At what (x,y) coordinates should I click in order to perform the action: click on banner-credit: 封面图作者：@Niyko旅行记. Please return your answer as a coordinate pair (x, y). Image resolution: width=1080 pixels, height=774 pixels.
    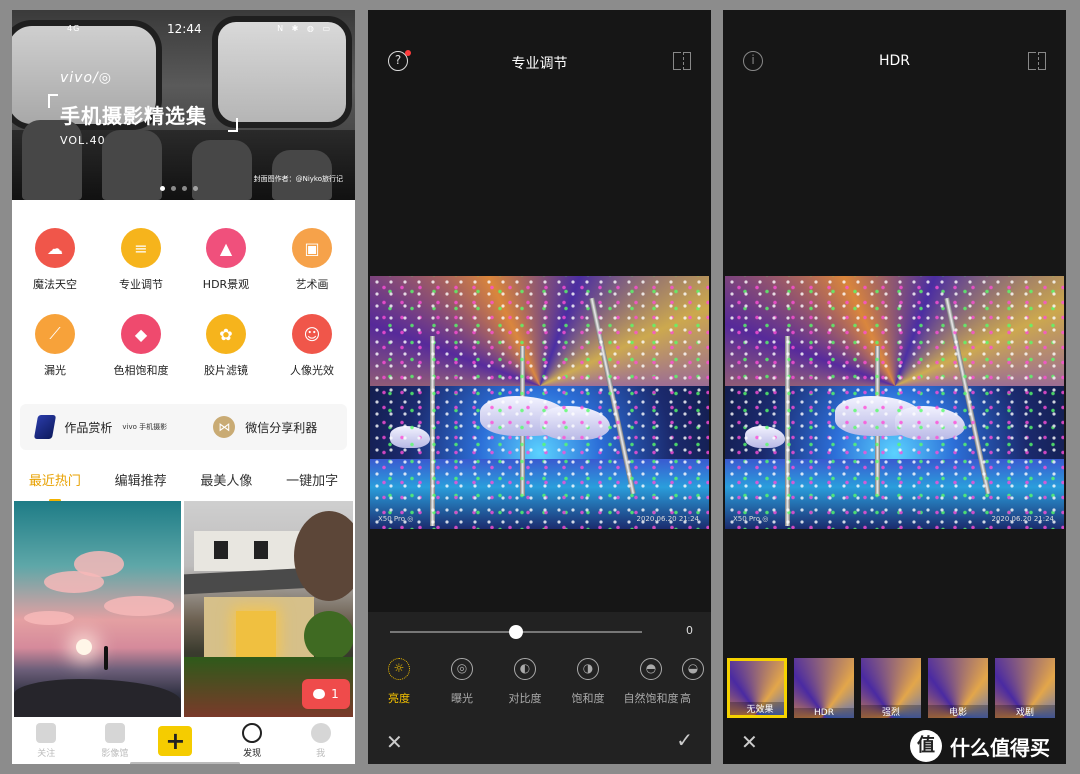
    Looking at the image, I should click on (298, 179).